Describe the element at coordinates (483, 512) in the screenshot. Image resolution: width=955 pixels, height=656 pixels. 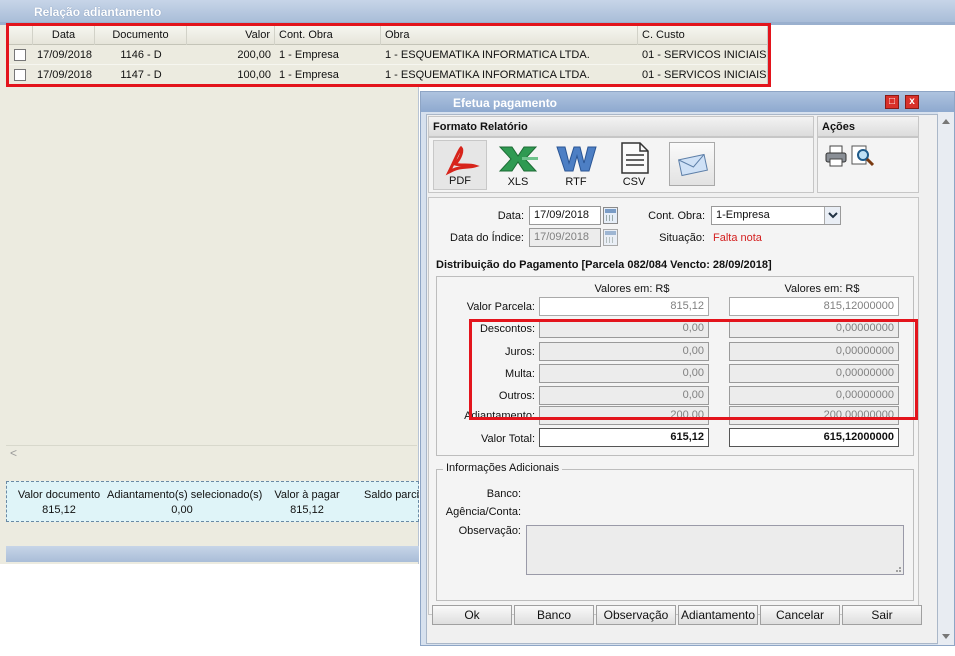
I see `agencia-label: Agência/Conta:` at that location.